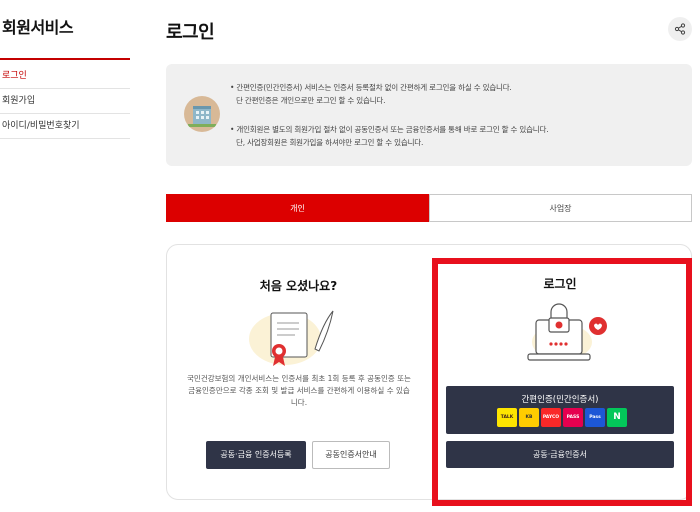 The image size is (700, 512). I want to click on info-line-2: 단 간편인증은 개인으로만 로그인 할 수 있습니다., so click(311, 100).